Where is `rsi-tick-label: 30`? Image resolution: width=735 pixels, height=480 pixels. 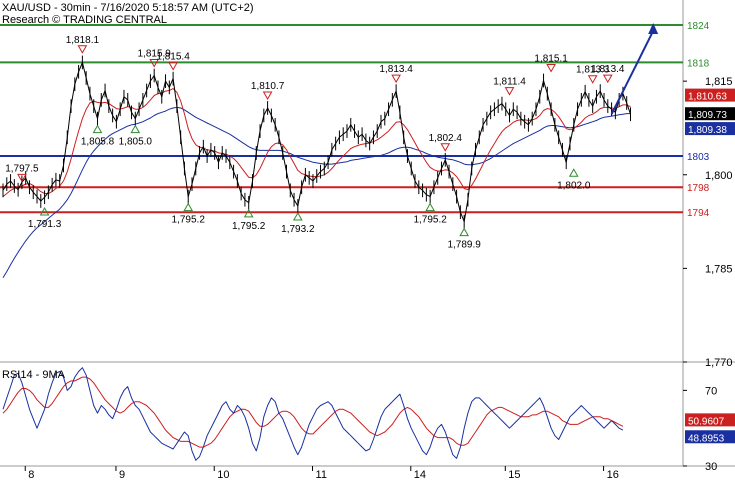
rsi-tick-label: 30 is located at coordinates (711, 467).